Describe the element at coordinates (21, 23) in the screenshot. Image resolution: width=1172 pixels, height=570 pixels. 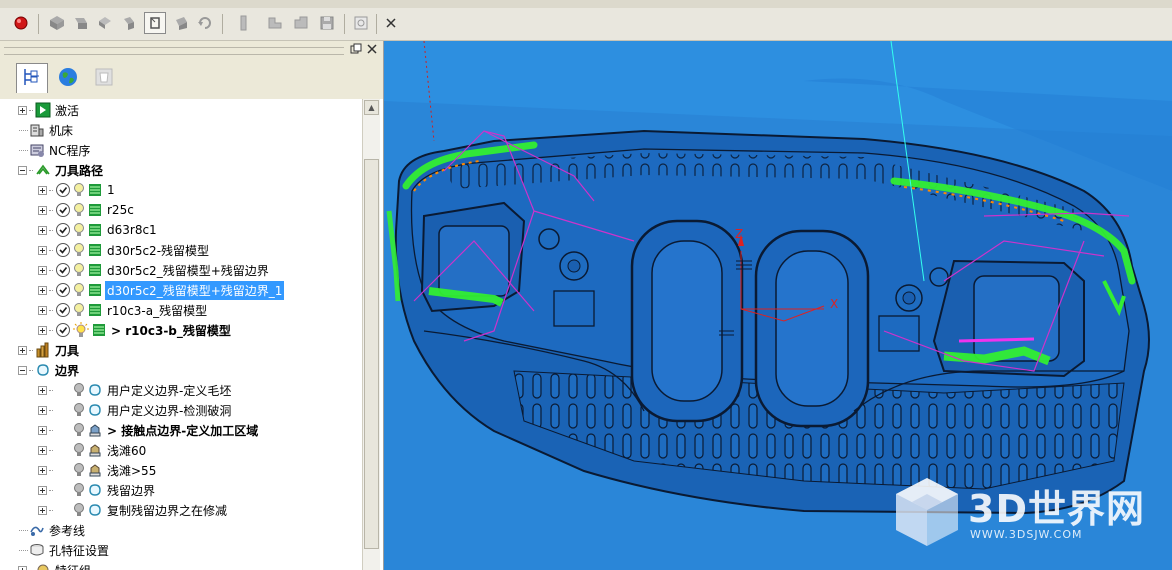
I see `stop-icon` at that location.